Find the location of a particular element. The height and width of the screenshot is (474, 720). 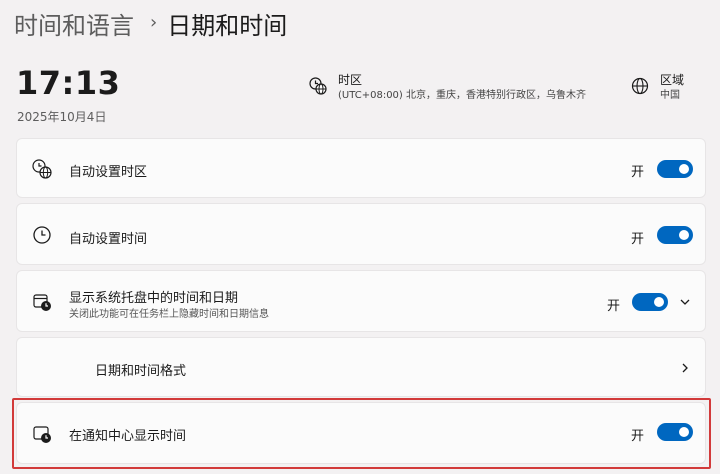

setting-auto-time: 自动设置时间 开 is located at coordinates (361, 234).